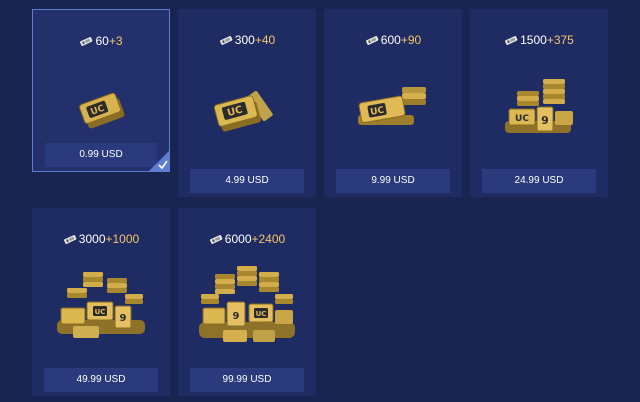 The width and height of the screenshot is (640, 402). Describe the element at coordinates (115, 41) in the screenshot. I see `bonus-amount: +3` at that location.